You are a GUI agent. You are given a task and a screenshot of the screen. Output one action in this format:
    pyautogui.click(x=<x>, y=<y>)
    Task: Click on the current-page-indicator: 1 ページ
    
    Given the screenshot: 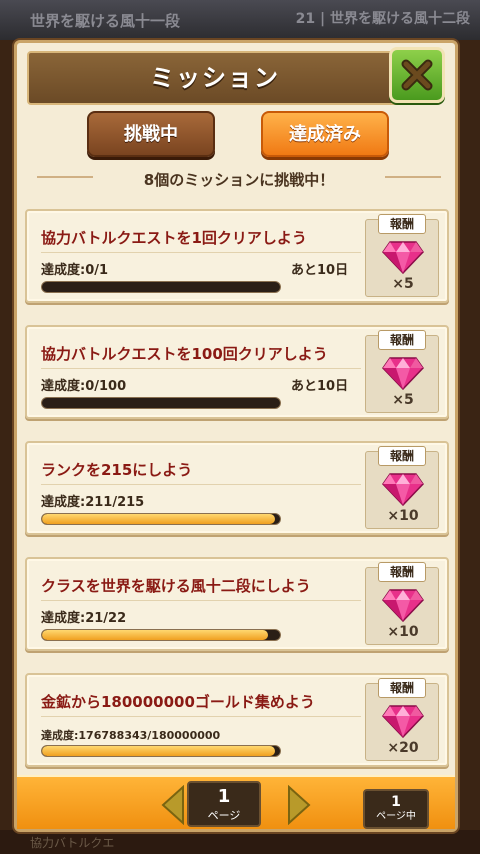 What is the action you would take?
    pyautogui.click(x=224, y=804)
    